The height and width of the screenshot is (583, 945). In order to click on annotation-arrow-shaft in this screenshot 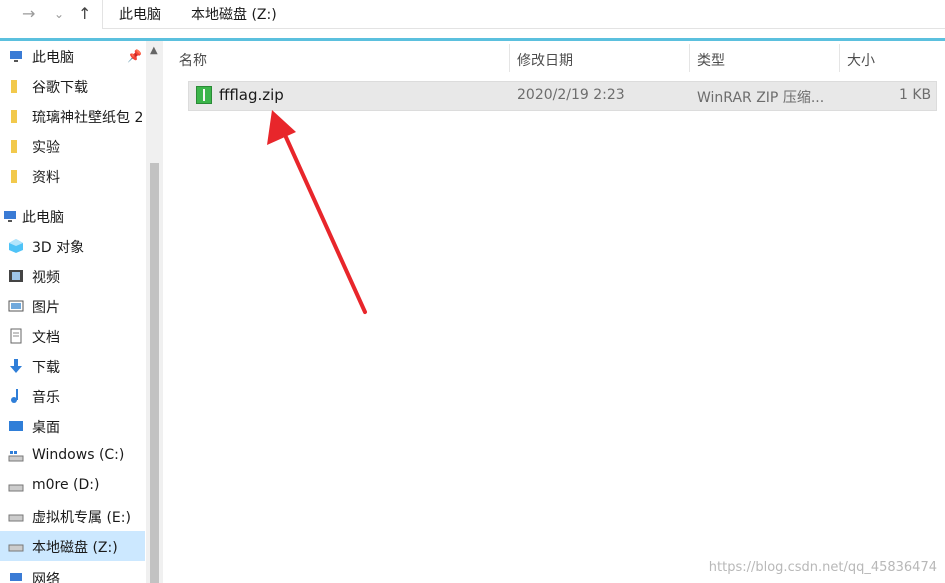, I will do `click(325, 223)`.